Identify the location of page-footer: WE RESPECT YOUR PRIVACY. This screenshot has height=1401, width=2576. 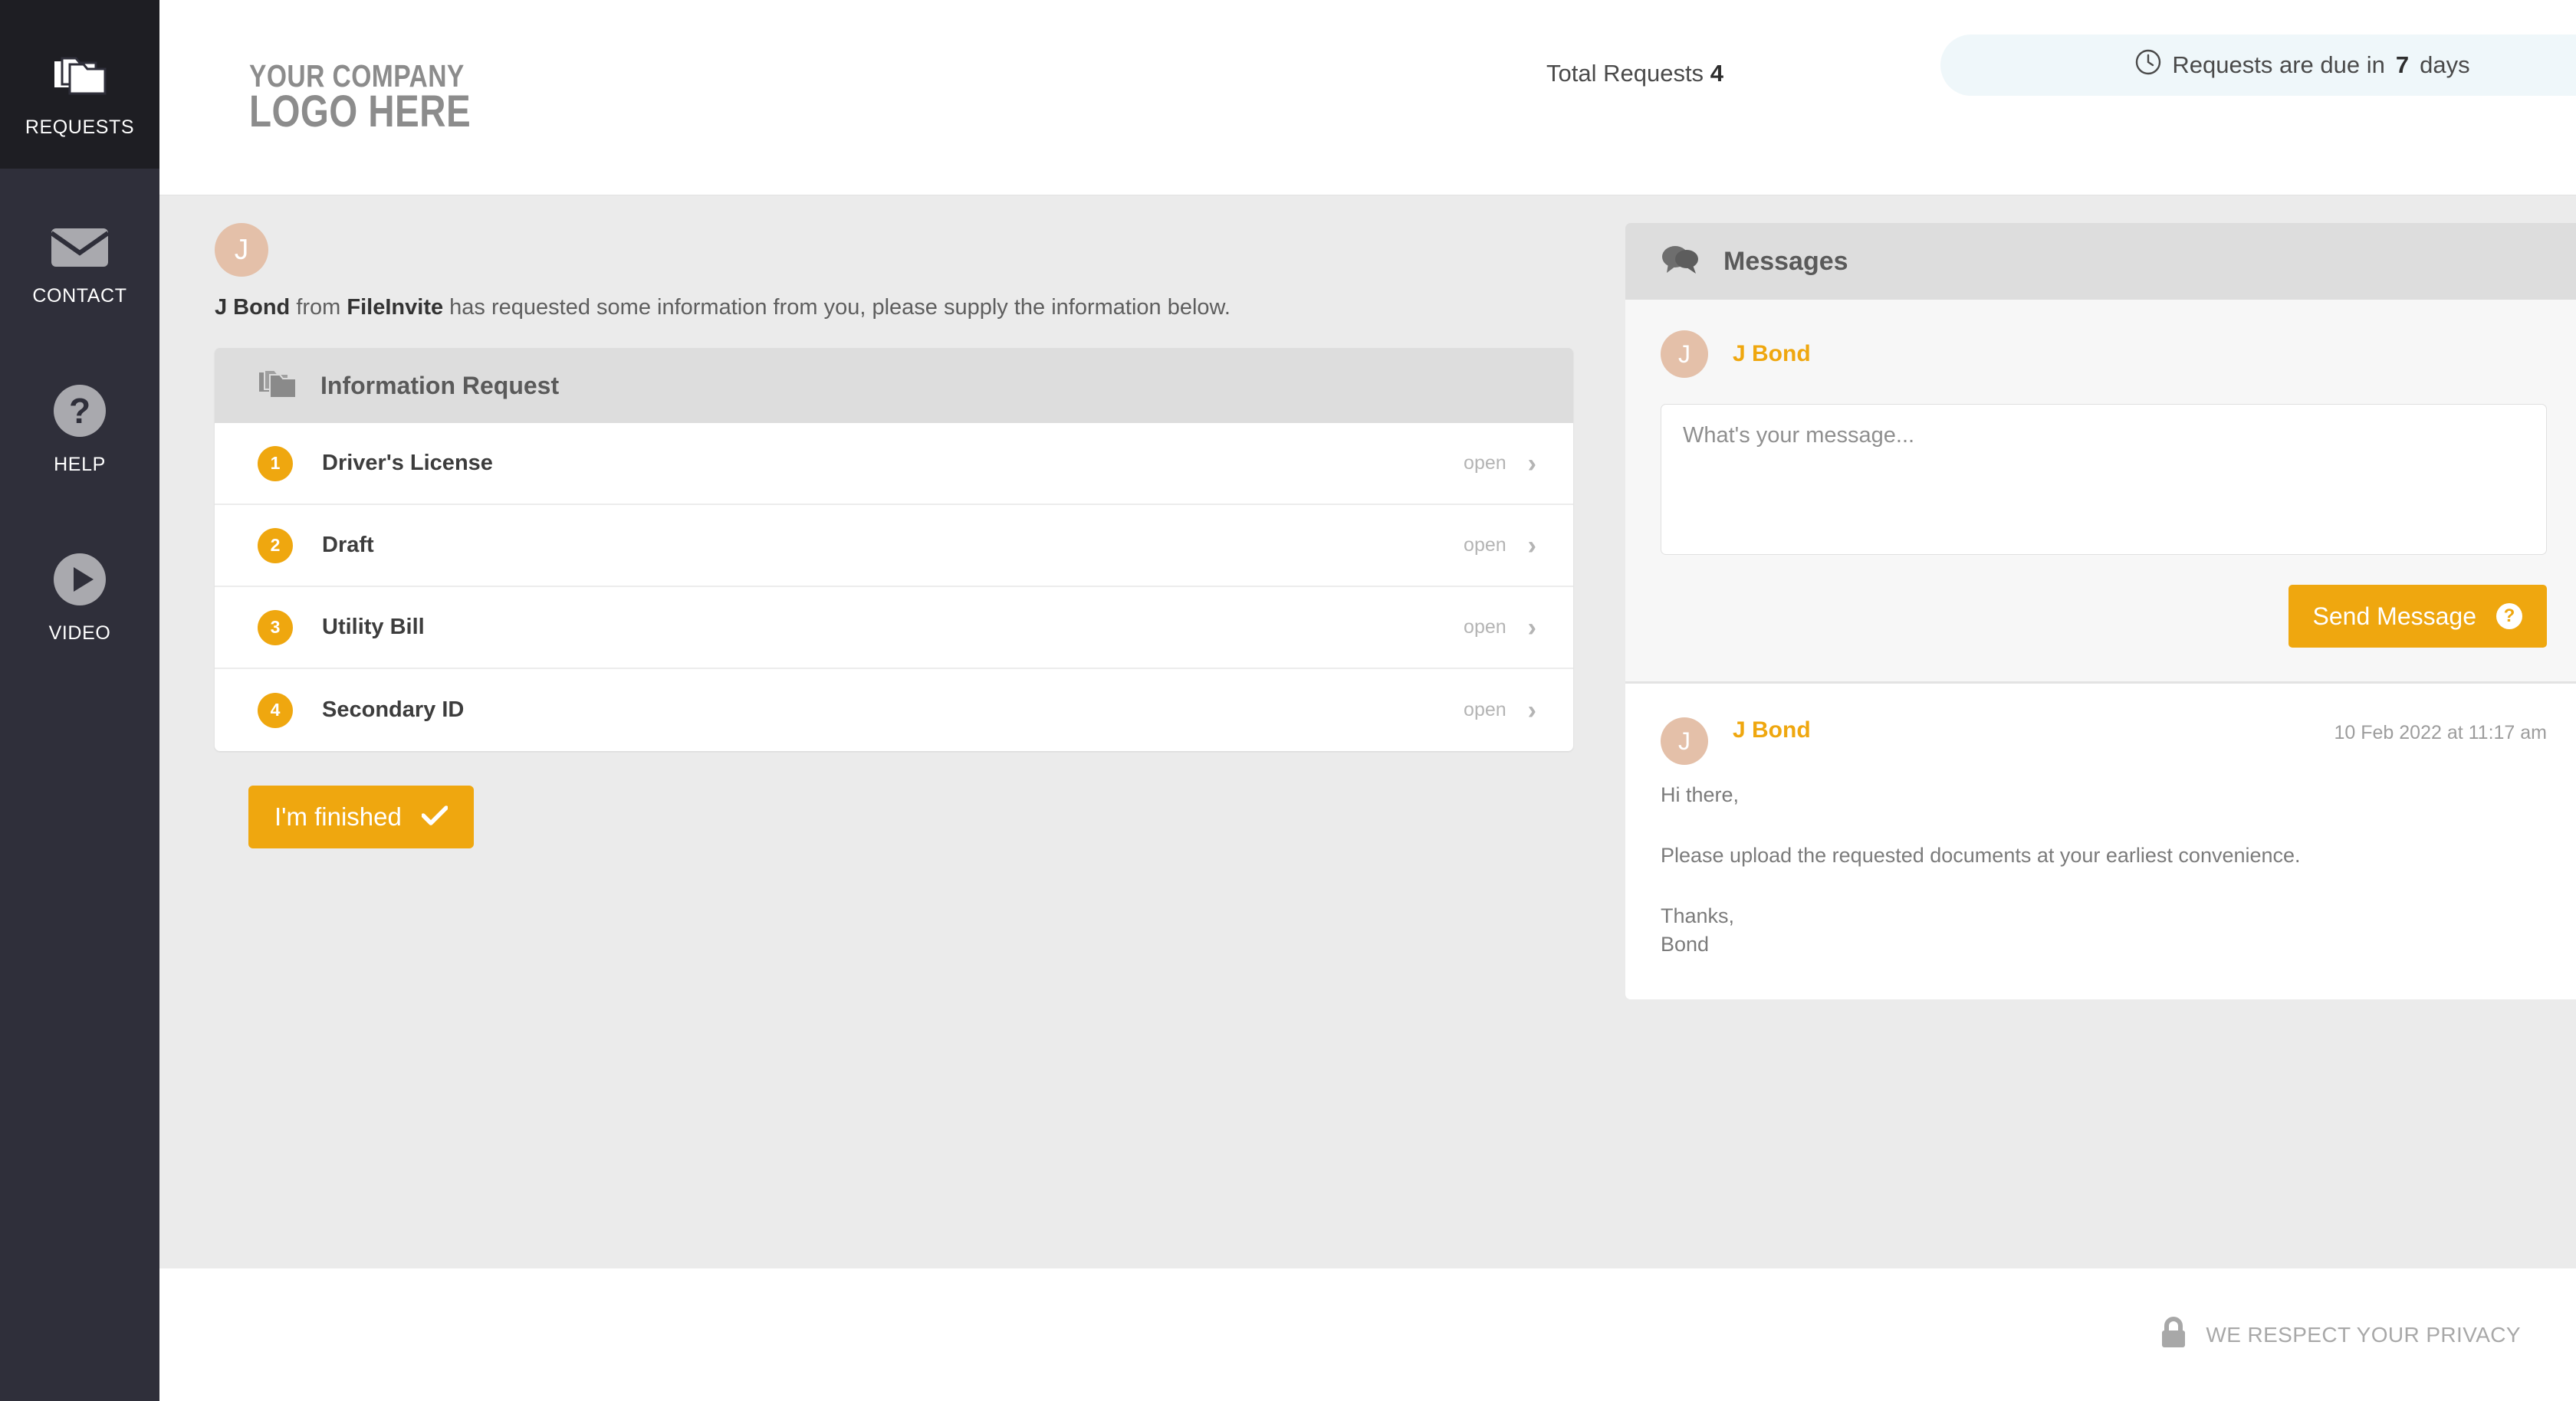
(1367, 1334).